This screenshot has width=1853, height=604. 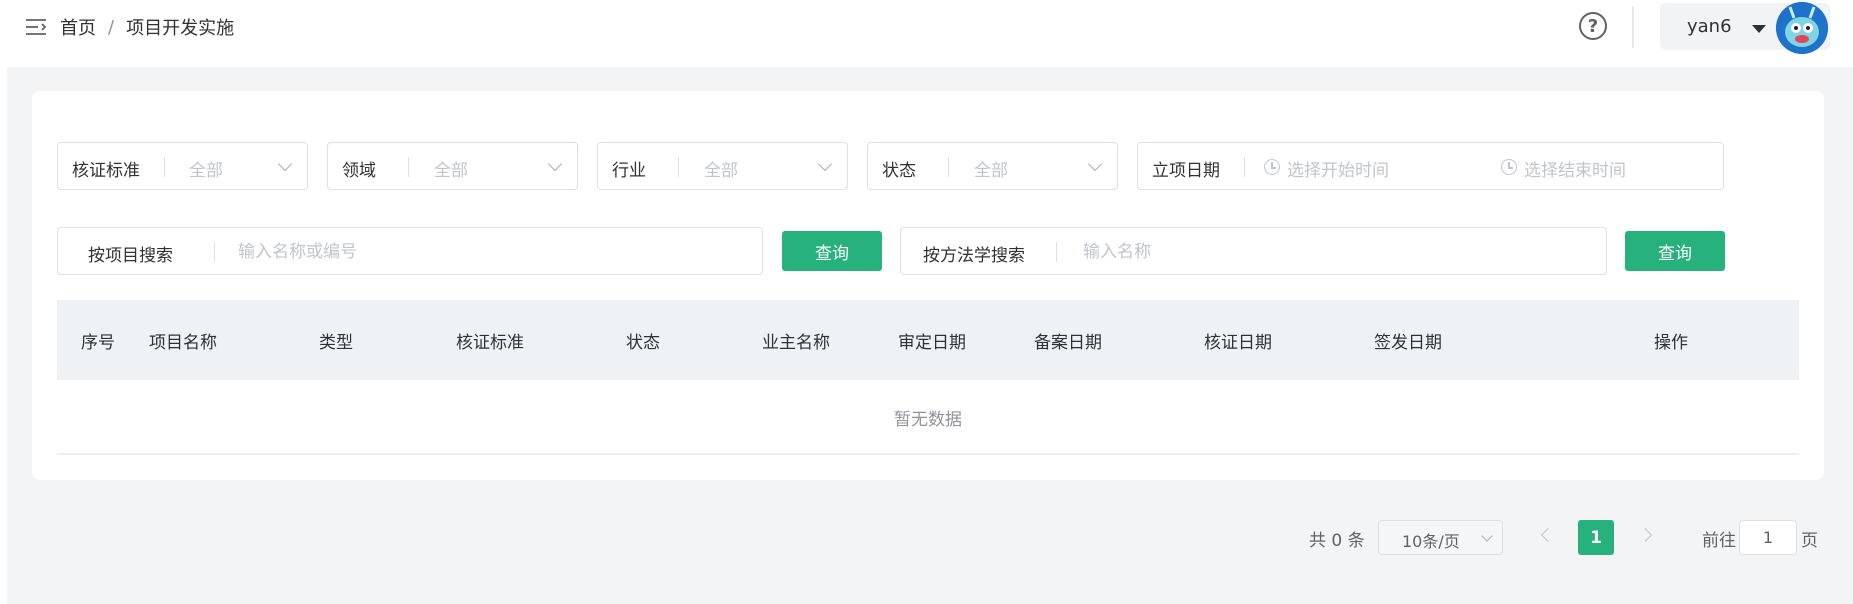 What do you see at coordinates (932, 343) in the screenshot?
I see `column-header: 审定日期` at bounding box center [932, 343].